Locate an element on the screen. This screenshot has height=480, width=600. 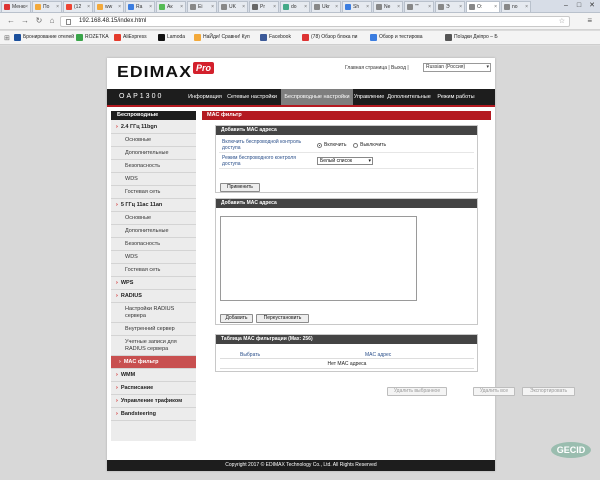
maximize-button: □ is located at coordinates (579, 5).